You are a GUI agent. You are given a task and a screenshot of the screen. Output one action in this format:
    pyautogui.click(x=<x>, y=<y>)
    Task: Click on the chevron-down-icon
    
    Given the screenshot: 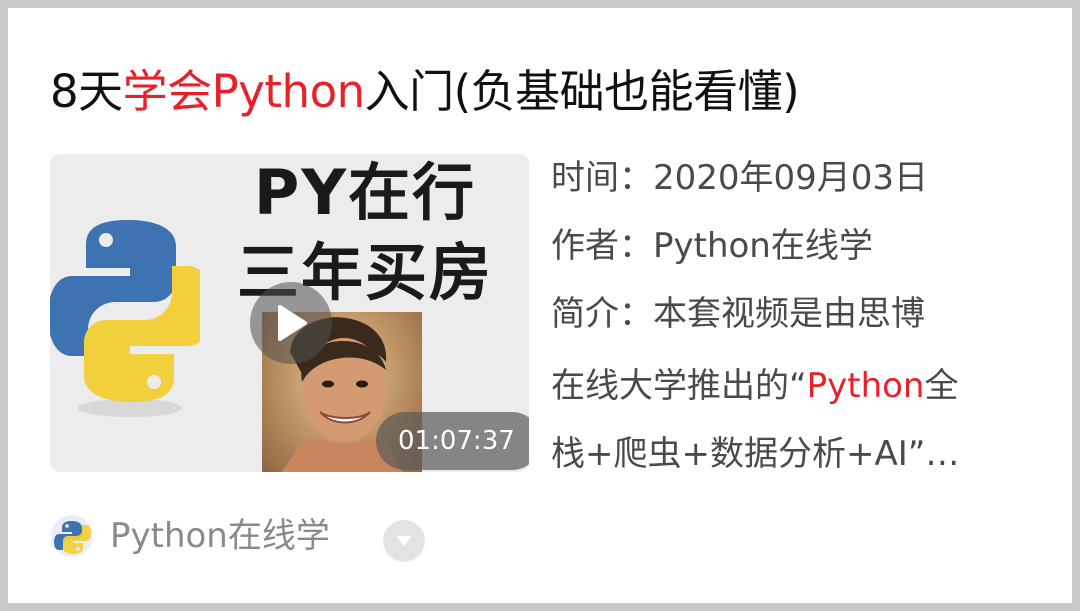 What is the action you would take?
    pyautogui.click(x=404, y=541)
    